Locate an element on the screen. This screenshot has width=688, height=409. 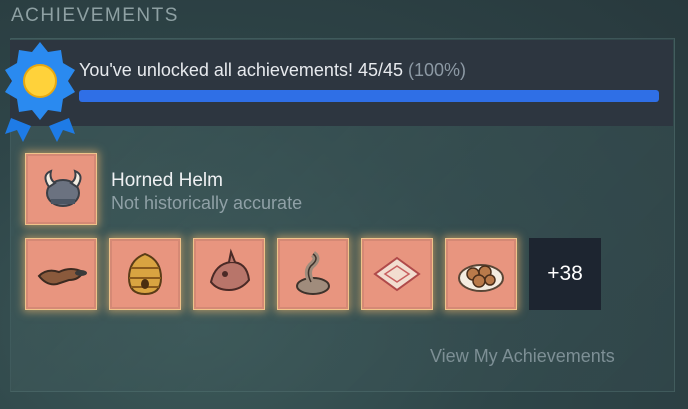
unlock-count-text: You've unlocked all achievements! 45/45 is located at coordinates (241, 70).